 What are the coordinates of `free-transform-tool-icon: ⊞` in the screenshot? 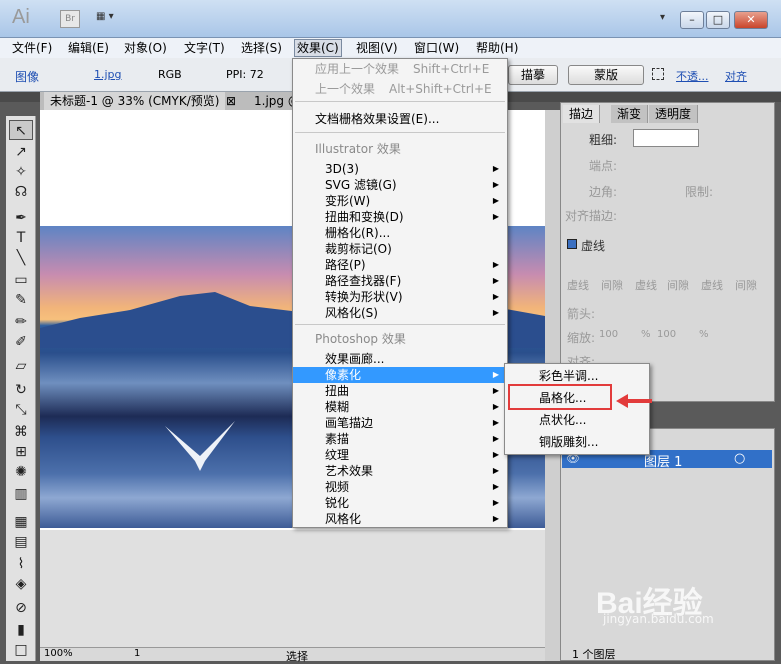 It's located at (21, 452).